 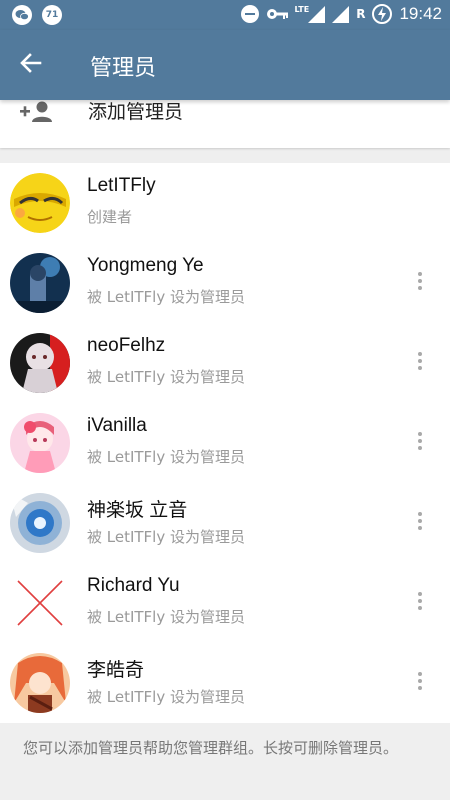 What do you see at coordinates (136, 112) in the screenshot?
I see `add-admin-label: 添加管理员` at bounding box center [136, 112].